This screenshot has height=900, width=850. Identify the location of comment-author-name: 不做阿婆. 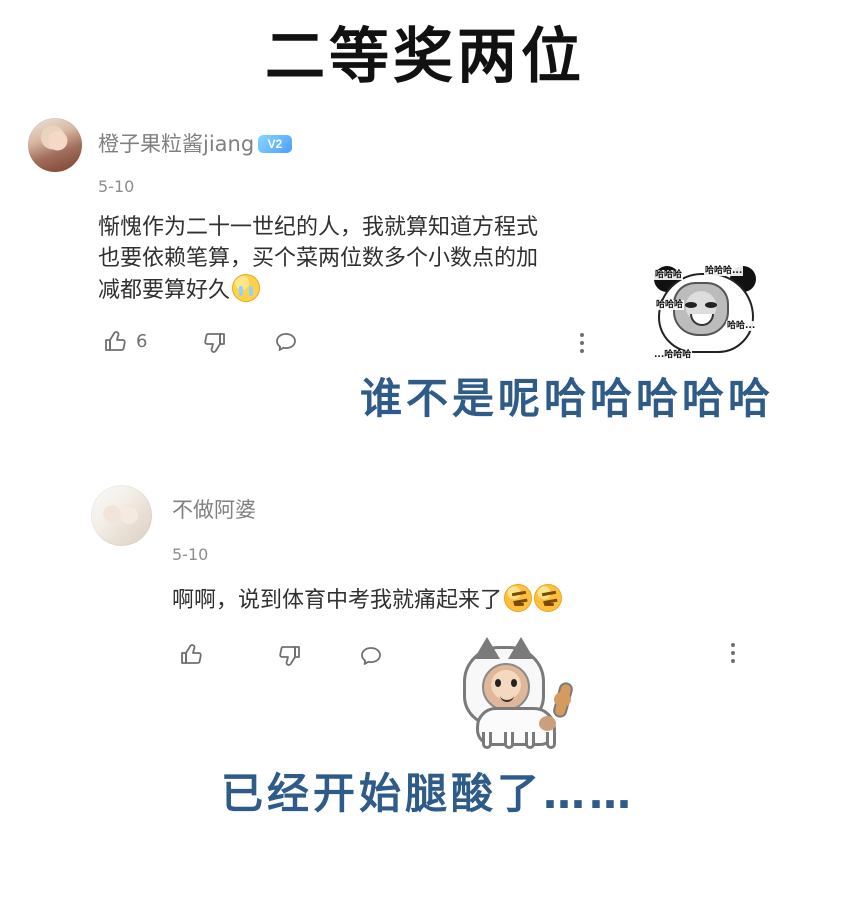
(214, 510).